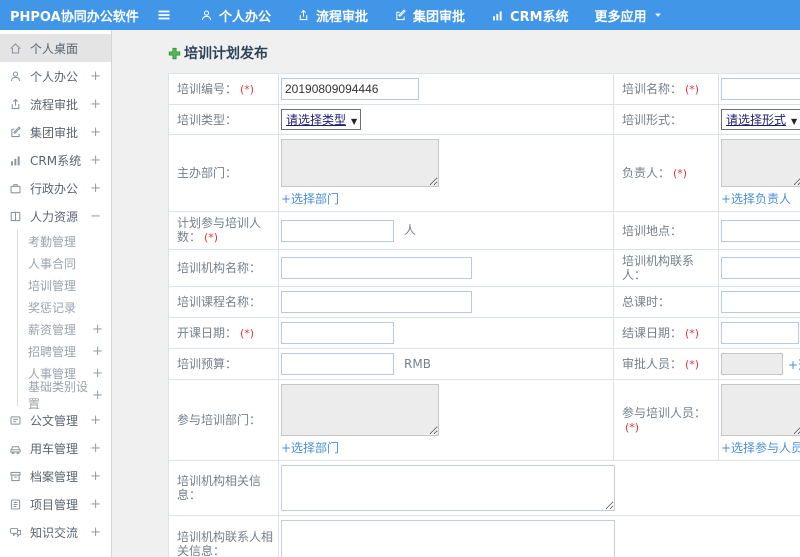 The width and height of the screenshot is (800, 557). What do you see at coordinates (445, 333) in the screenshot?
I see `start-date-field` at bounding box center [445, 333].